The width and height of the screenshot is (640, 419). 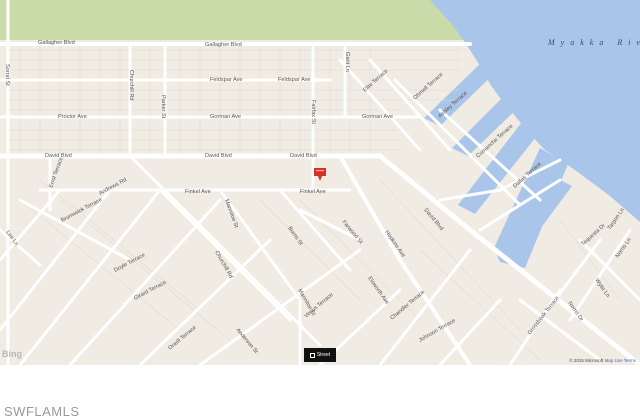 I want to click on streetside-button: Street, so click(x=320, y=355).